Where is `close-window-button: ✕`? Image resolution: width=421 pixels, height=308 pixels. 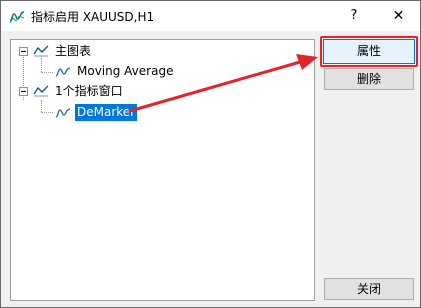
close-window-button: ✕ is located at coordinates (398, 16).